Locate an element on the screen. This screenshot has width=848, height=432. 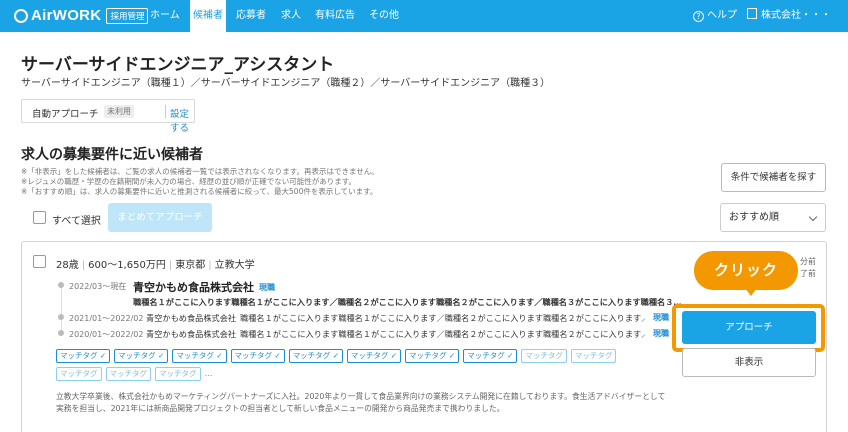
last-login-fragment: 分前 is located at coordinates (808, 261).